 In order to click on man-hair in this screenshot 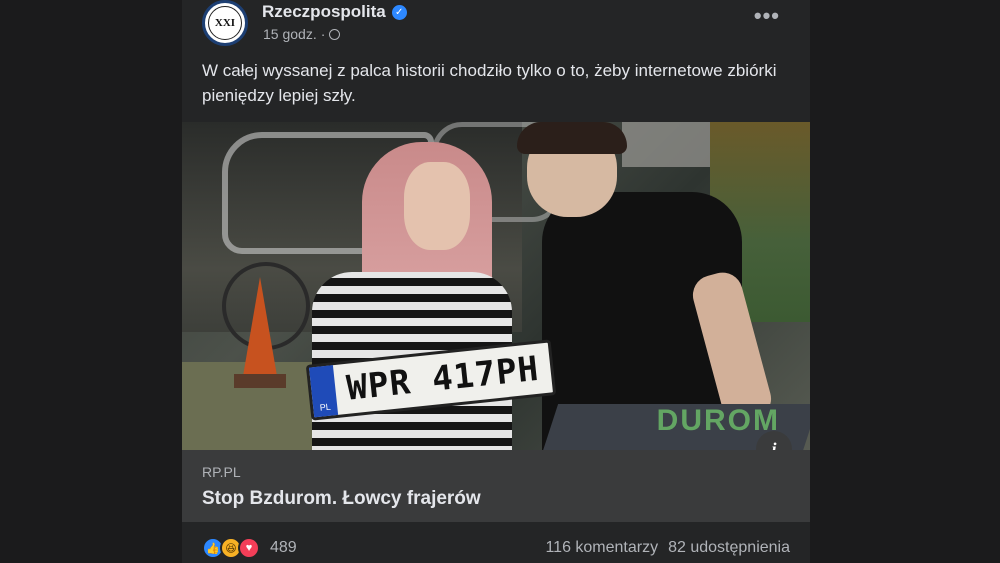, I will do `click(572, 138)`.